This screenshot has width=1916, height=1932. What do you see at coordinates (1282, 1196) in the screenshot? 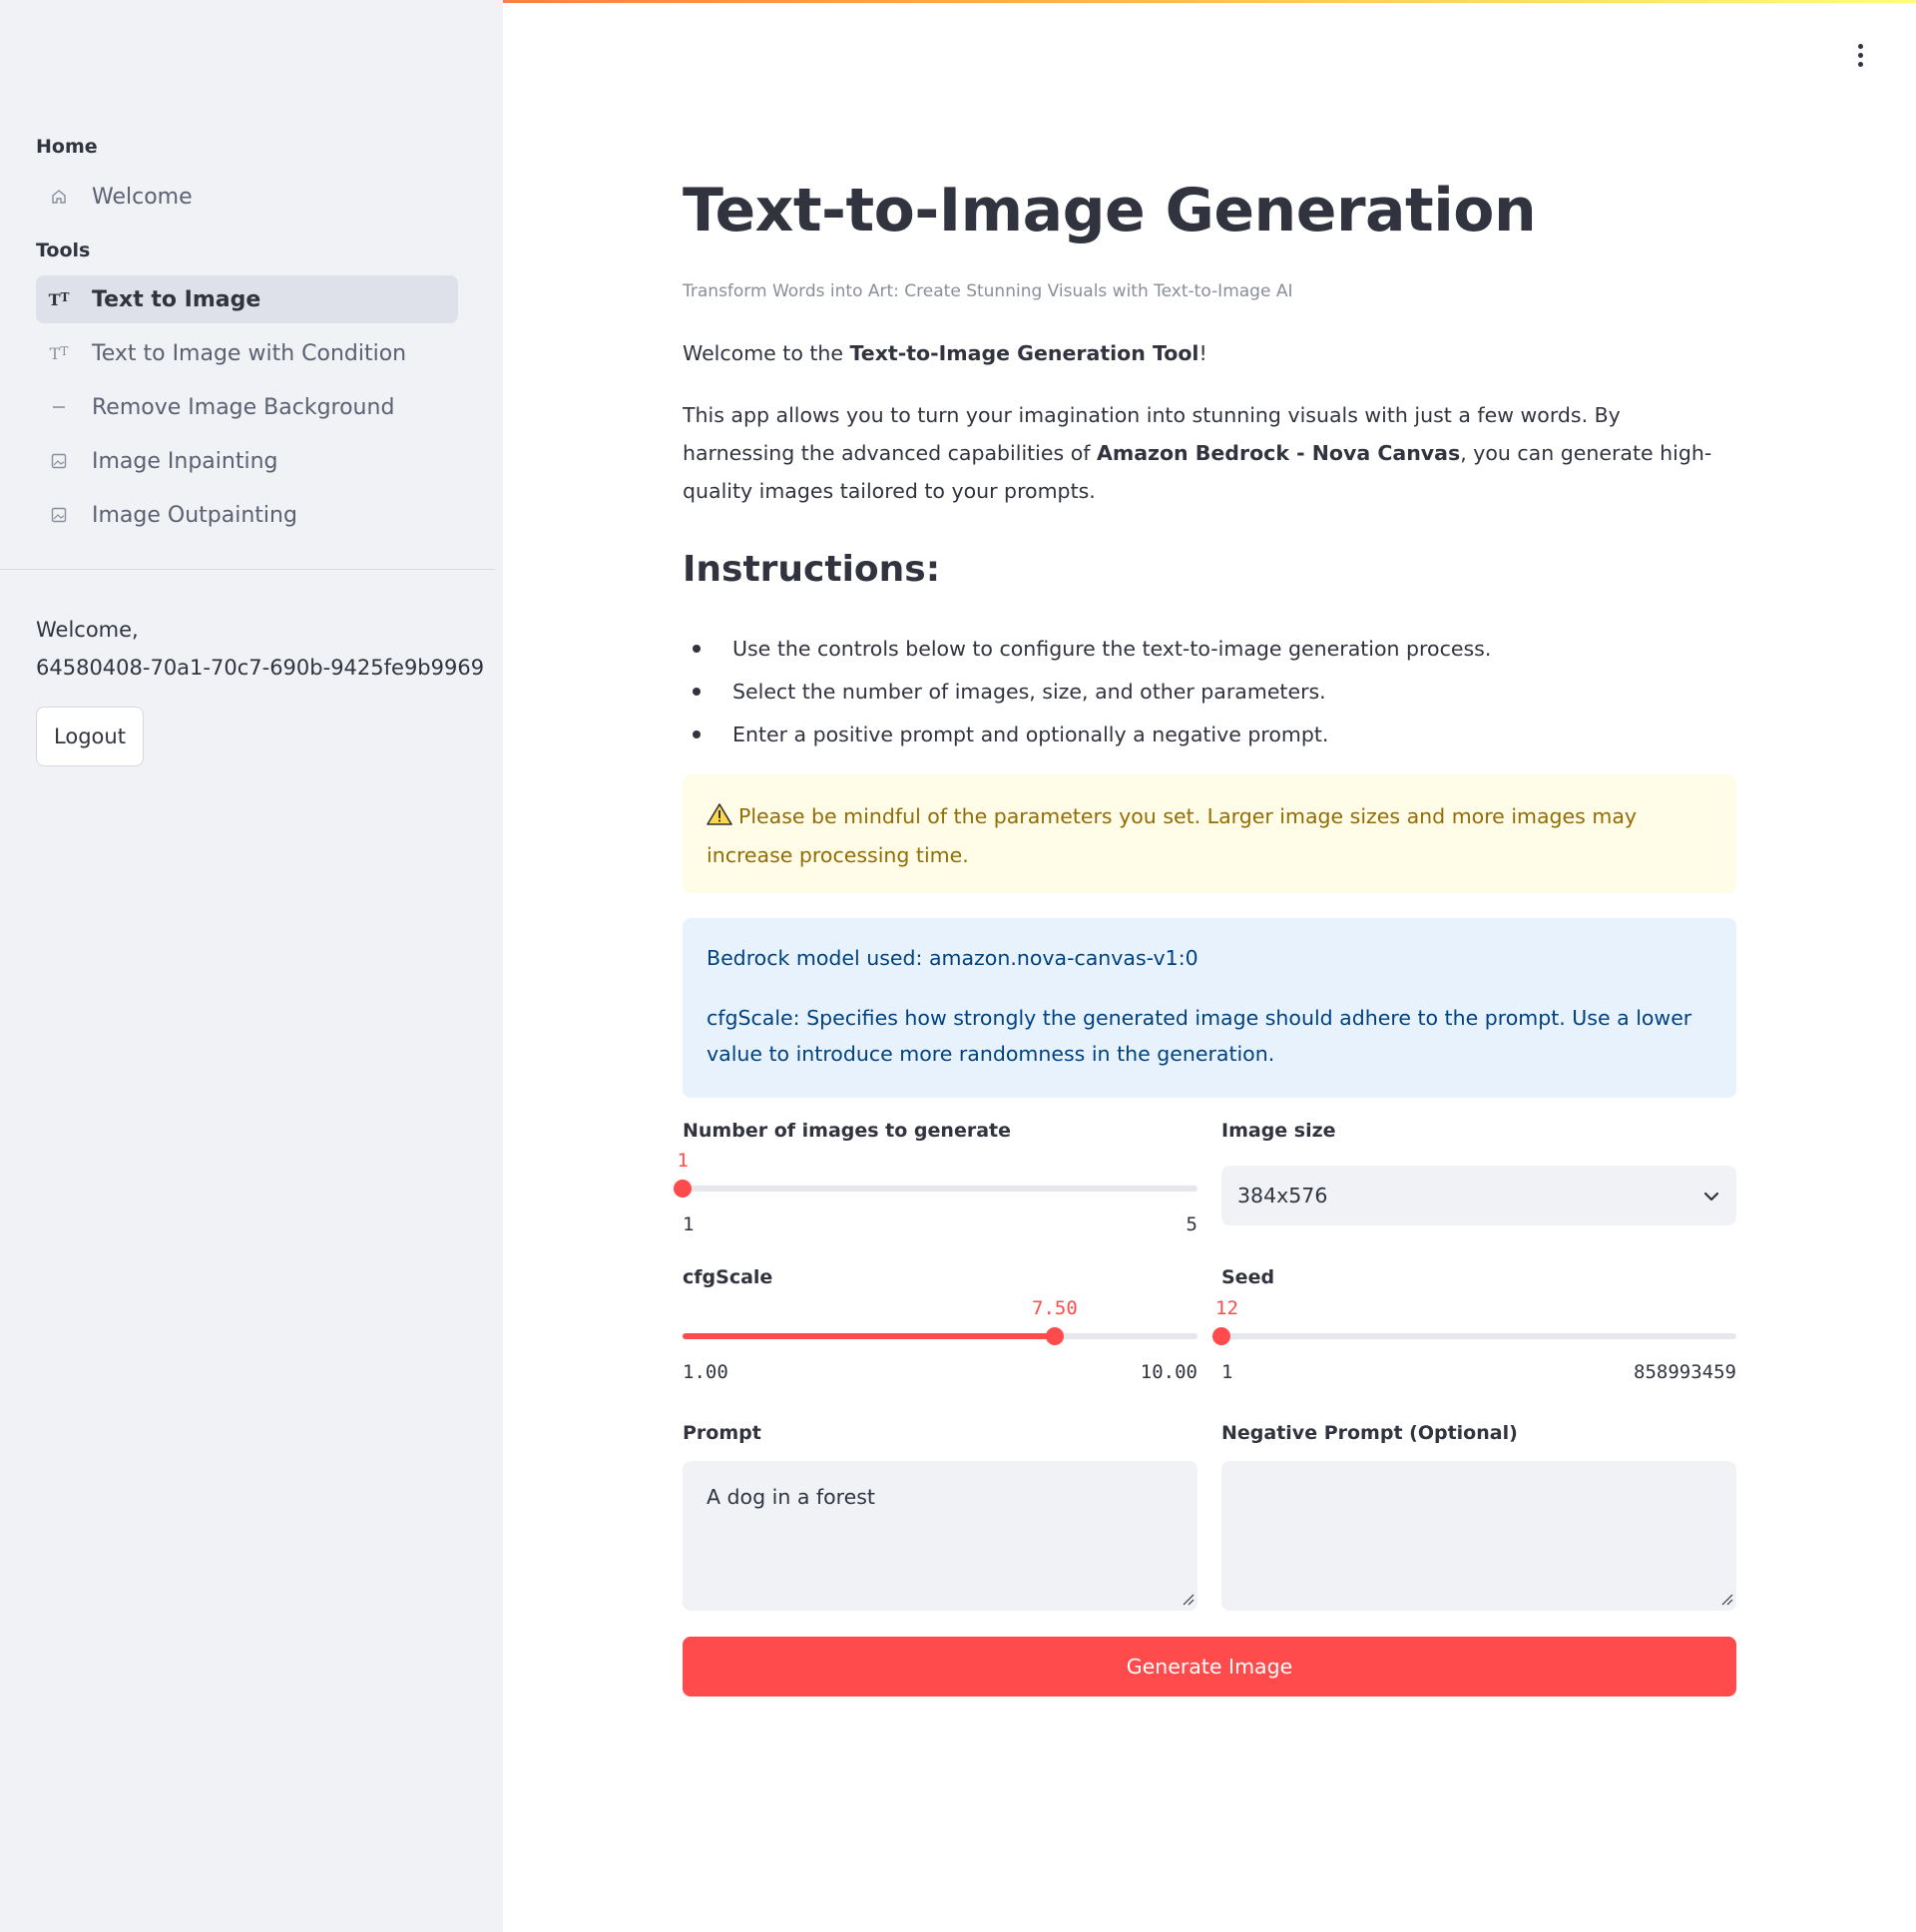
I see `image-size-value: 384x576` at bounding box center [1282, 1196].